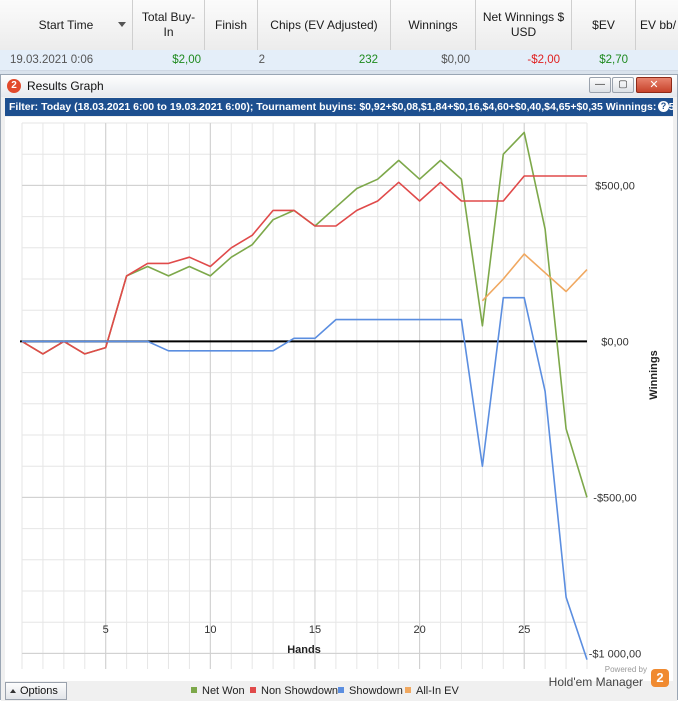 This screenshot has height=701, width=678. What do you see at coordinates (39, 691) in the screenshot?
I see `options-label: Options` at bounding box center [39, 691].